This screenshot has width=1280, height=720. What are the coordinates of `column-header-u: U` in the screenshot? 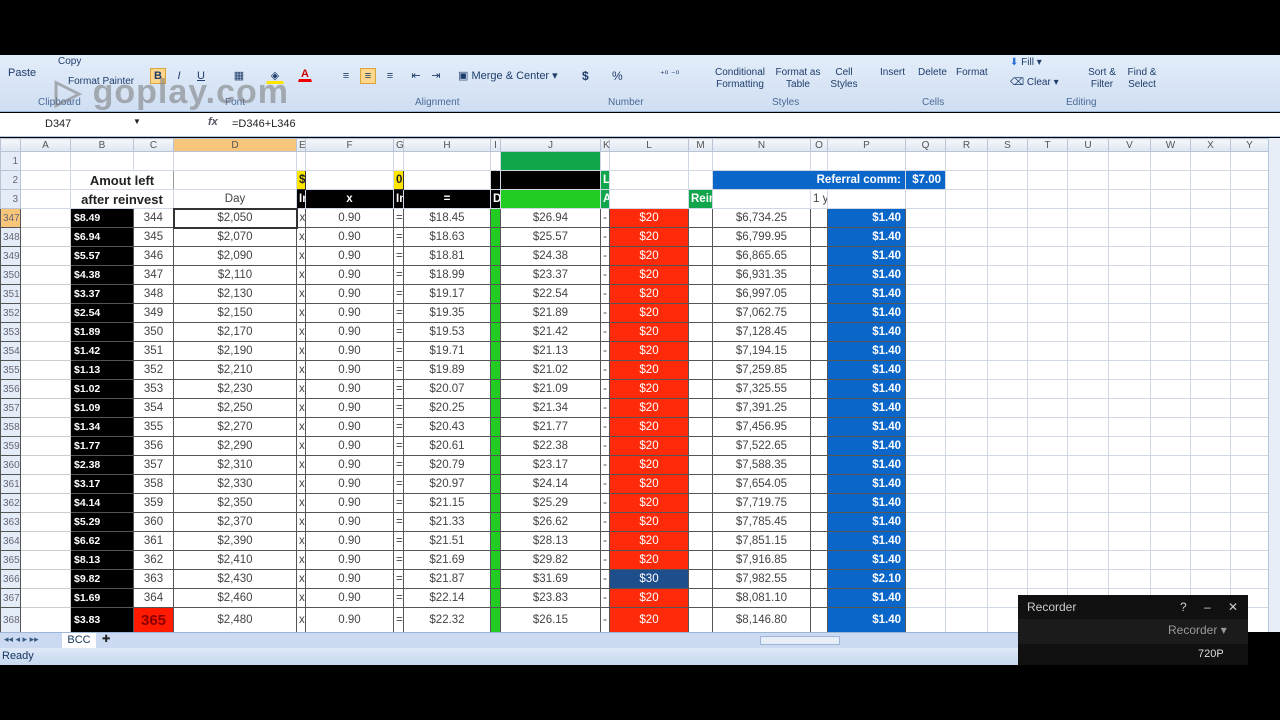 It's located at (1088, 145).